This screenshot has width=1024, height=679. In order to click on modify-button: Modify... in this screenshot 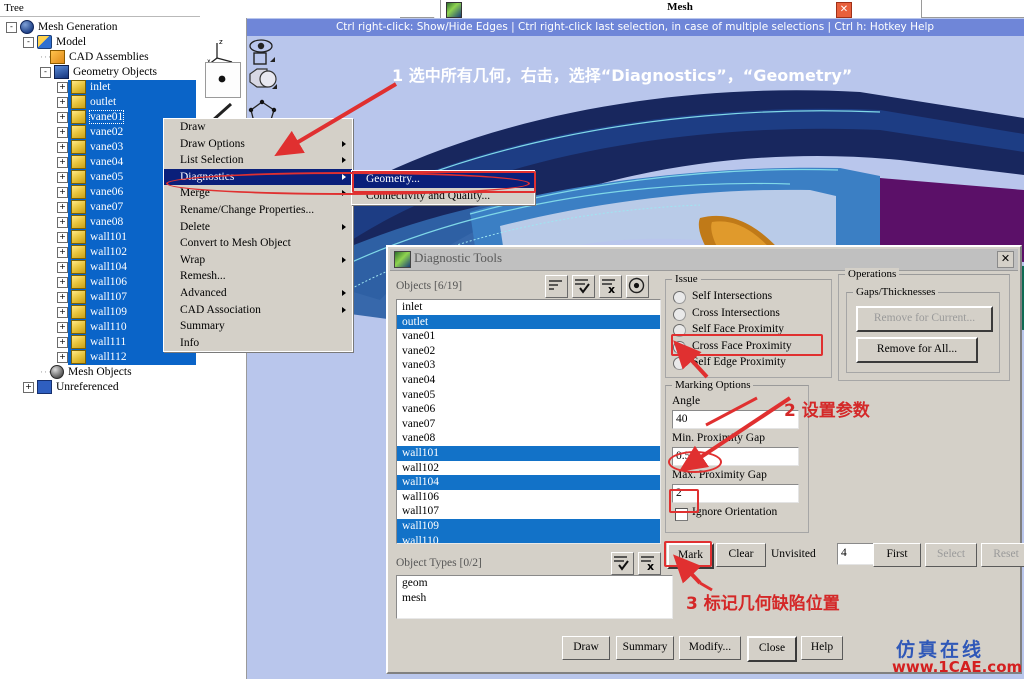, I will do `click(710, 648)`.